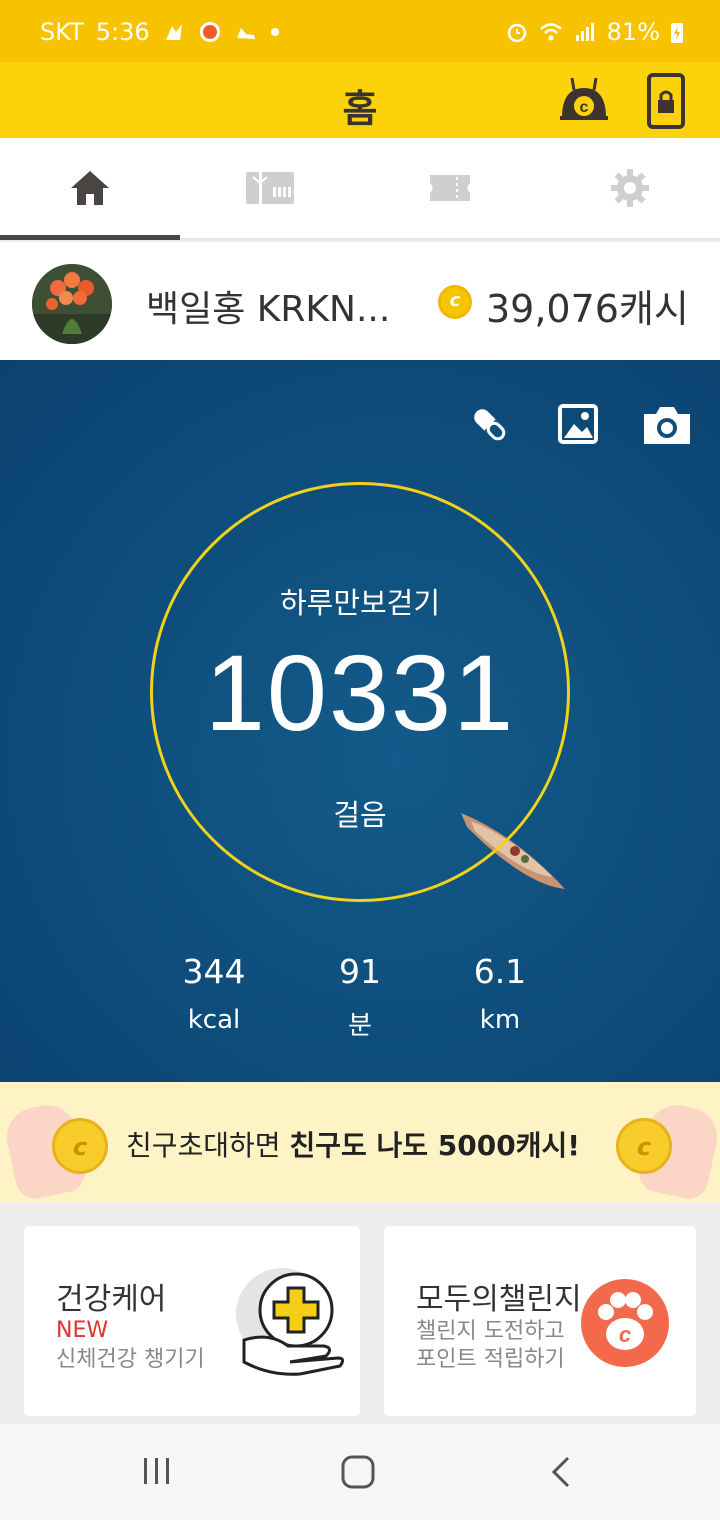 The height and width of the screenshot is (1520, 720). Describe the element at coordinates (578, 424) in the screenshot. I see `image-icon` at that location.